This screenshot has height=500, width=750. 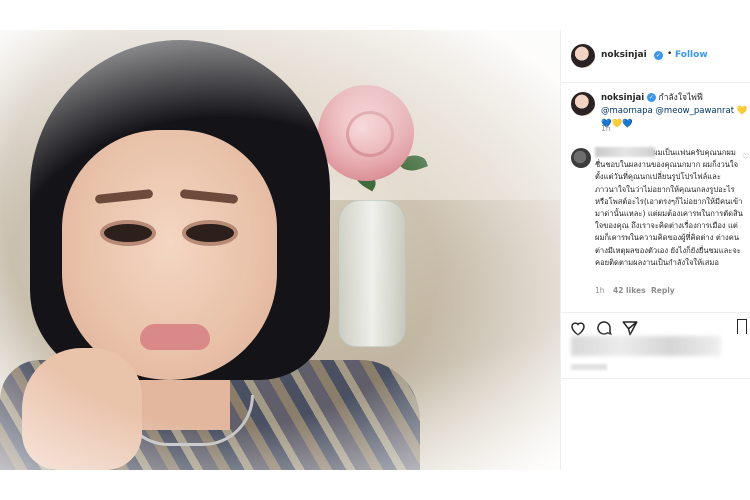 What do you see at coordinates (646, 346) in the screenshot?
I see `likes-count-blurred` at bounding box center [646, 346].